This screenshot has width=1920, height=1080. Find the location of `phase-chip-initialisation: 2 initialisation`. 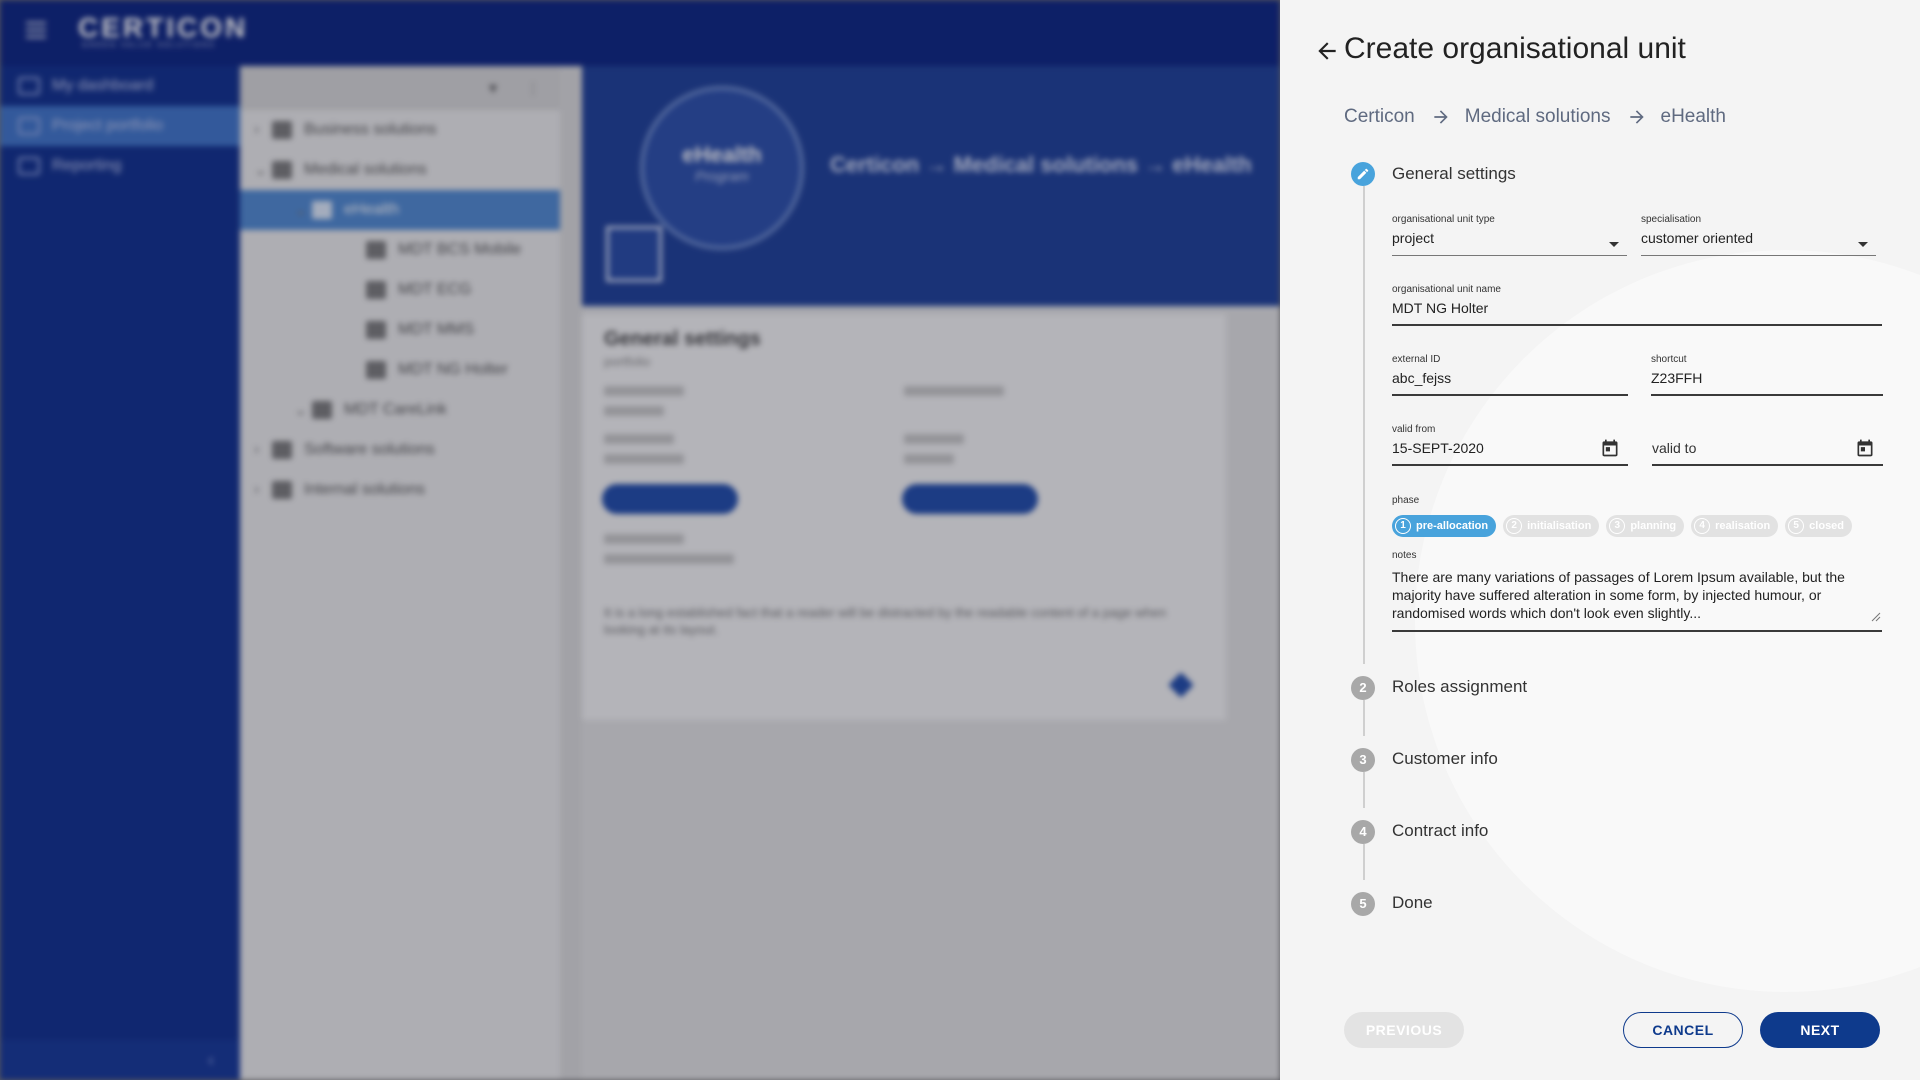

phase-chip-initialisation: 2 initialisation is located at coordinates (1551, 526).